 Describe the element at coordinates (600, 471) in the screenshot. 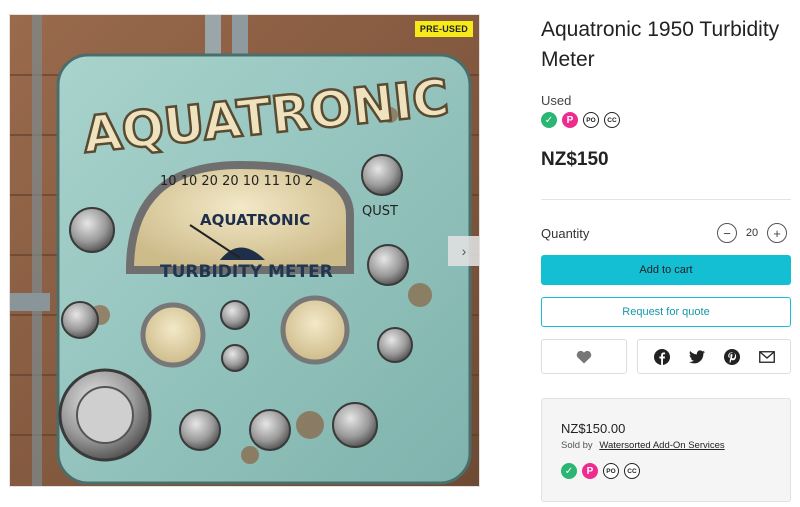

I see `seller-payment-methods: ✓ P PO CC` at that location.